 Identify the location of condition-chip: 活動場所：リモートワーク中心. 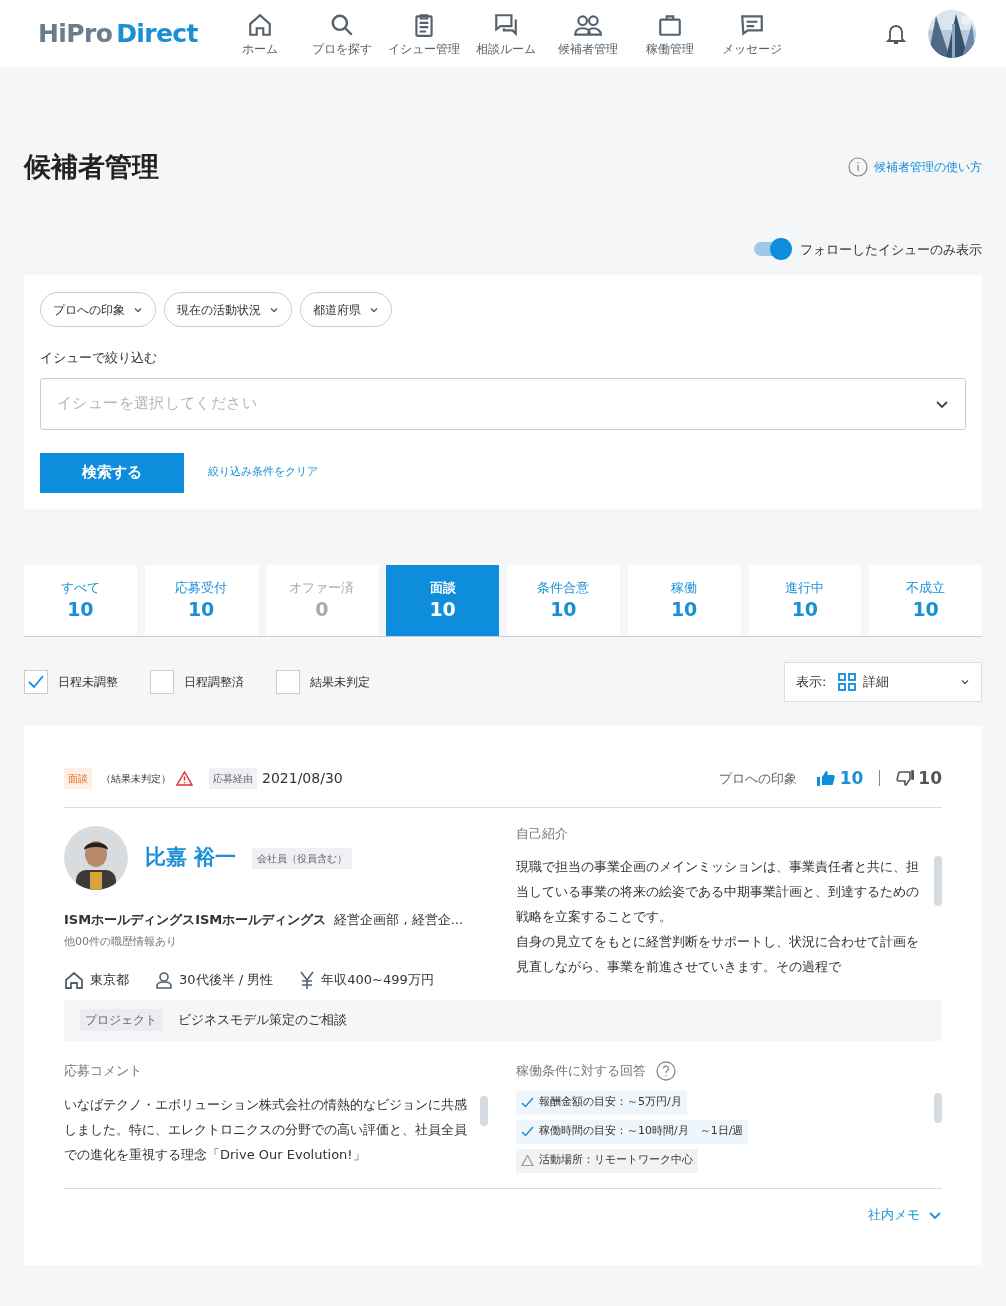
(607, 1160).